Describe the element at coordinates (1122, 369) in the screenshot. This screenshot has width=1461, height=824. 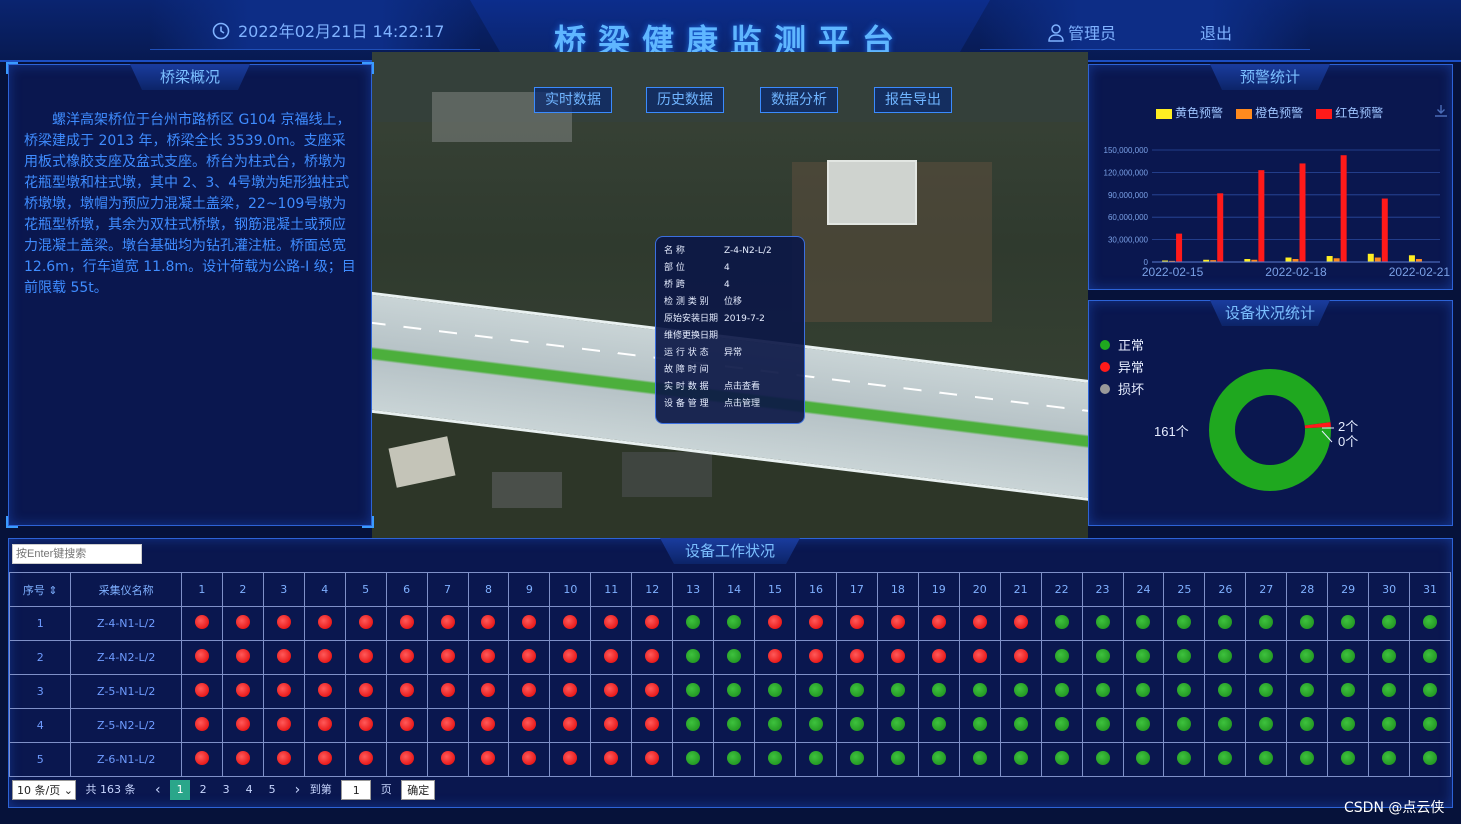
I see `legend-abnormal: 异常` at that location.